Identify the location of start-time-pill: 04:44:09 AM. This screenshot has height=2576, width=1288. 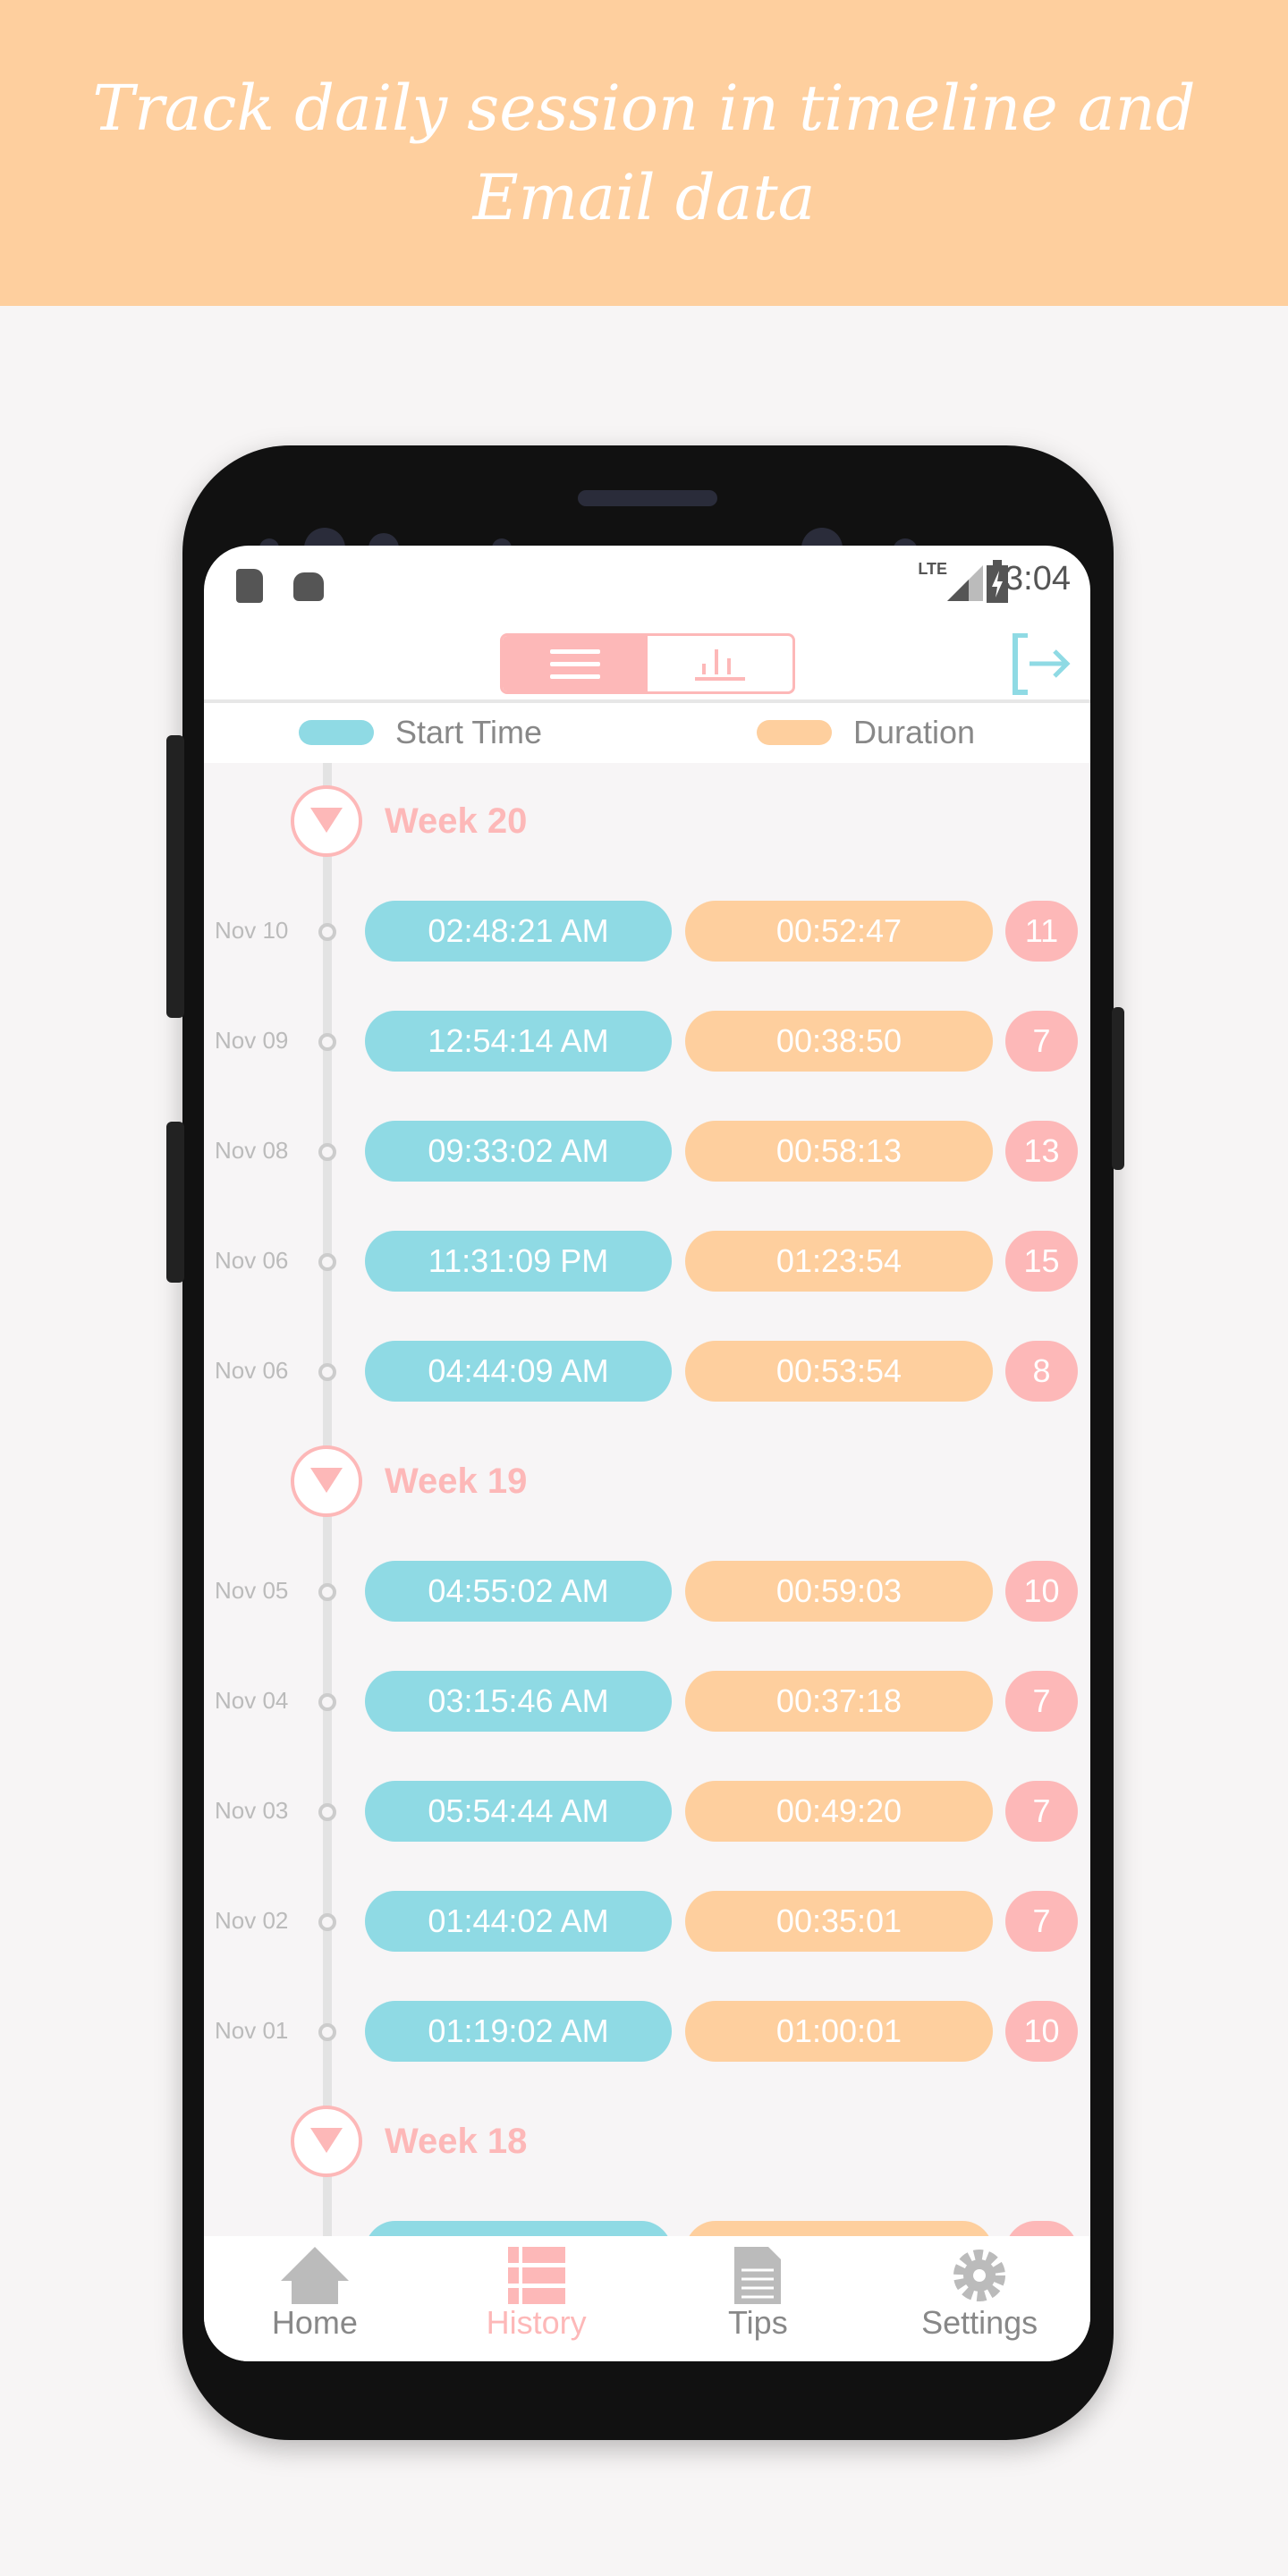
(518, 1371).